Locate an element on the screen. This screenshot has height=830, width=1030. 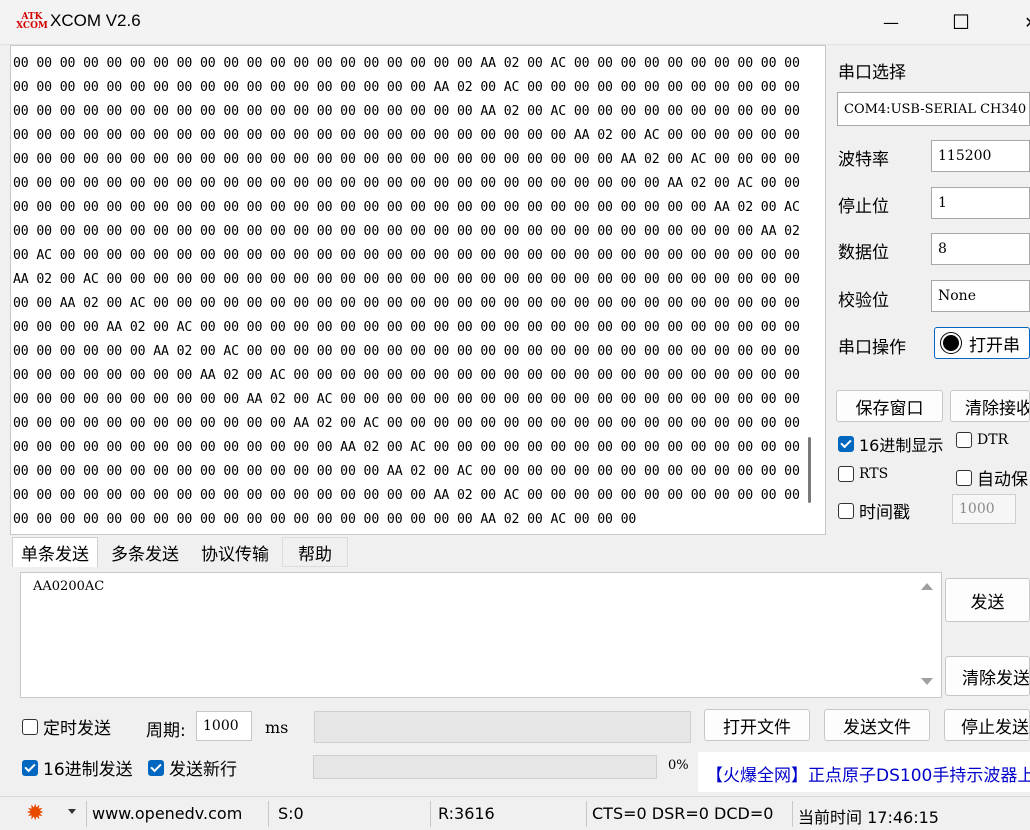
auto-save-option: 自动保 is located at coordinates (992, 477).